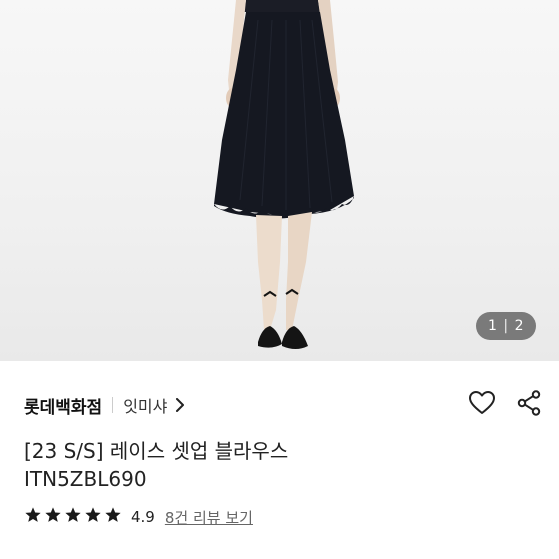 This screenshot has width=559, height=559. Describe the element at coordinates (519, 326) in the screenshot. I see `pager-total: 2` at that location.